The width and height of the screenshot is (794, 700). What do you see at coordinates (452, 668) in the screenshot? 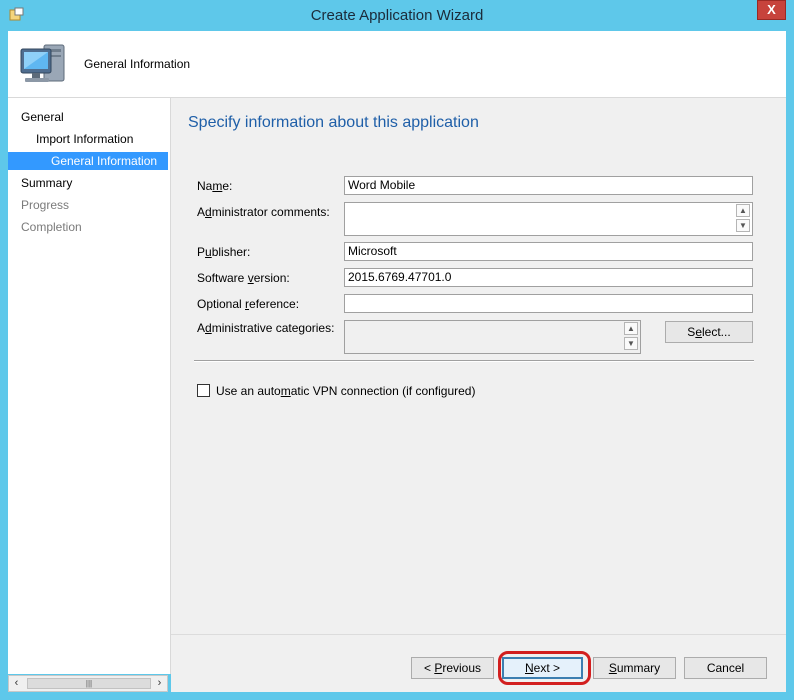
I see `previous-button: < Previous` at bounding box center [452, 668].